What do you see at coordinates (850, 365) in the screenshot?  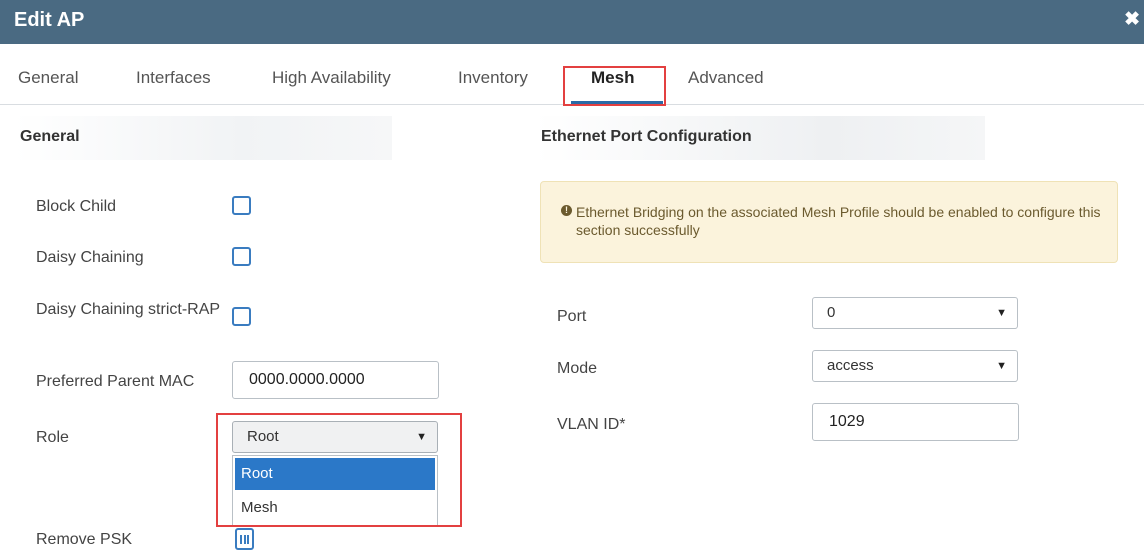 I see `mode-select-value: access` at bounding box center [850, 365].